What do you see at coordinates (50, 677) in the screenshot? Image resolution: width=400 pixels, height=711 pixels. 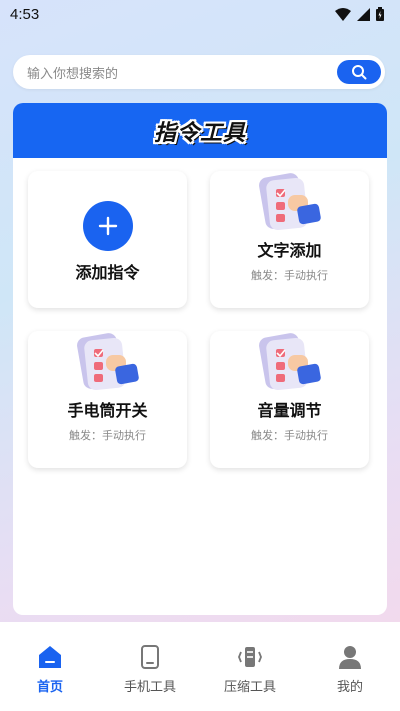 I see `nav-item-home: 首页` at bounding box center [50, 677].